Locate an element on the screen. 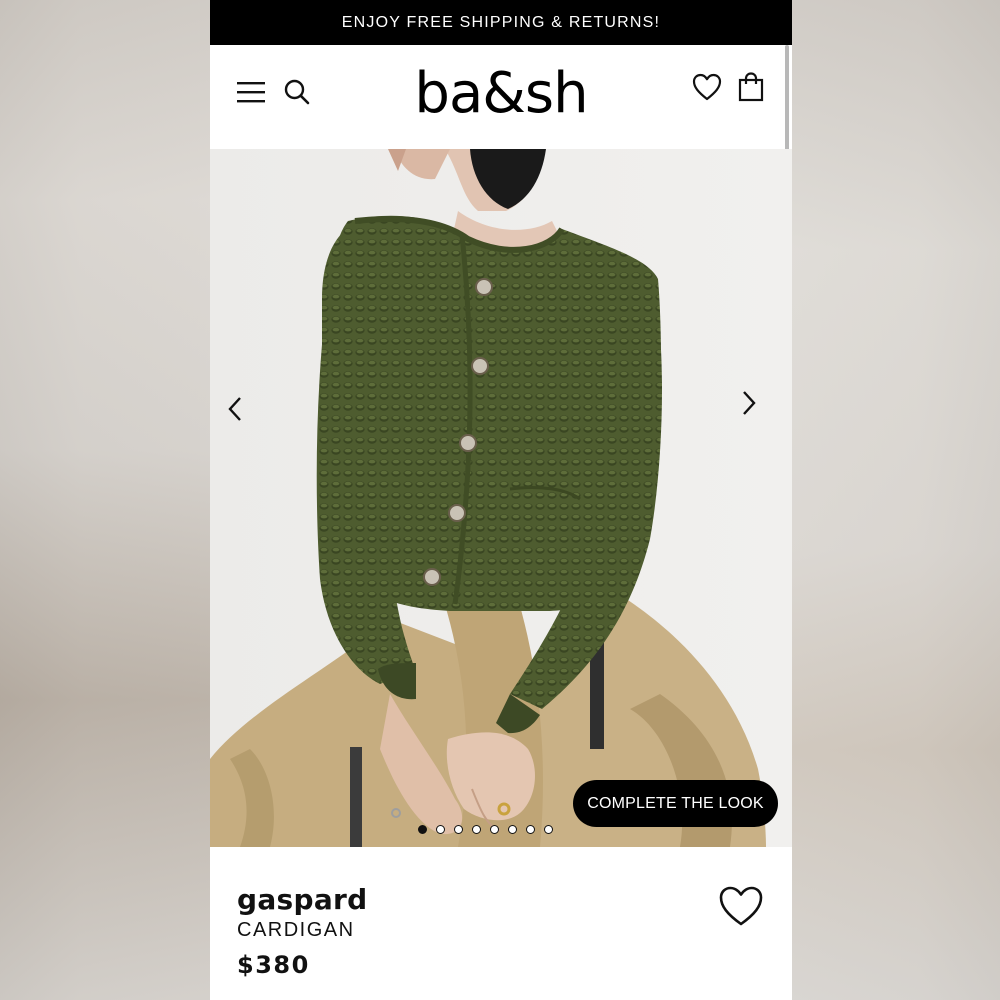 The height and width of the screenshot is (1000, 1000). chevron-right-icon is located at coordinates (749, 403).